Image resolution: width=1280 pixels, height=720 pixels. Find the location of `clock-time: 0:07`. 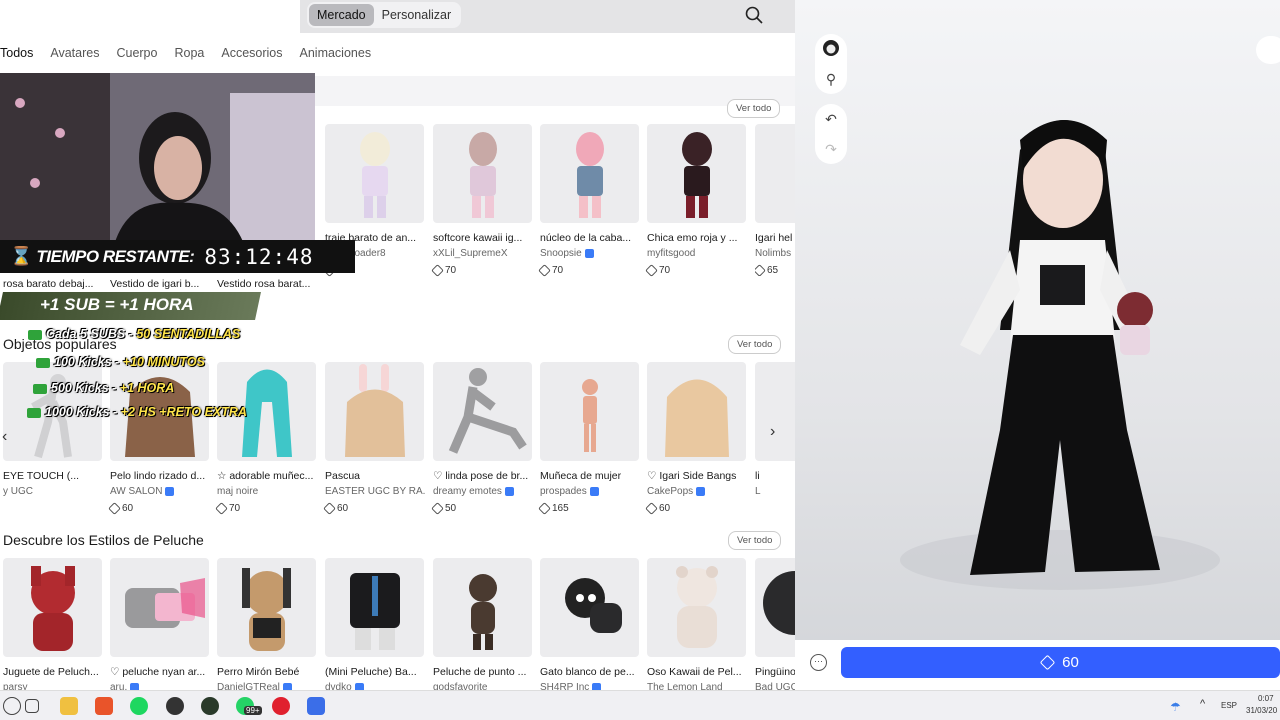

clock-time: 0:07 is located at coordinates (1266, 698).